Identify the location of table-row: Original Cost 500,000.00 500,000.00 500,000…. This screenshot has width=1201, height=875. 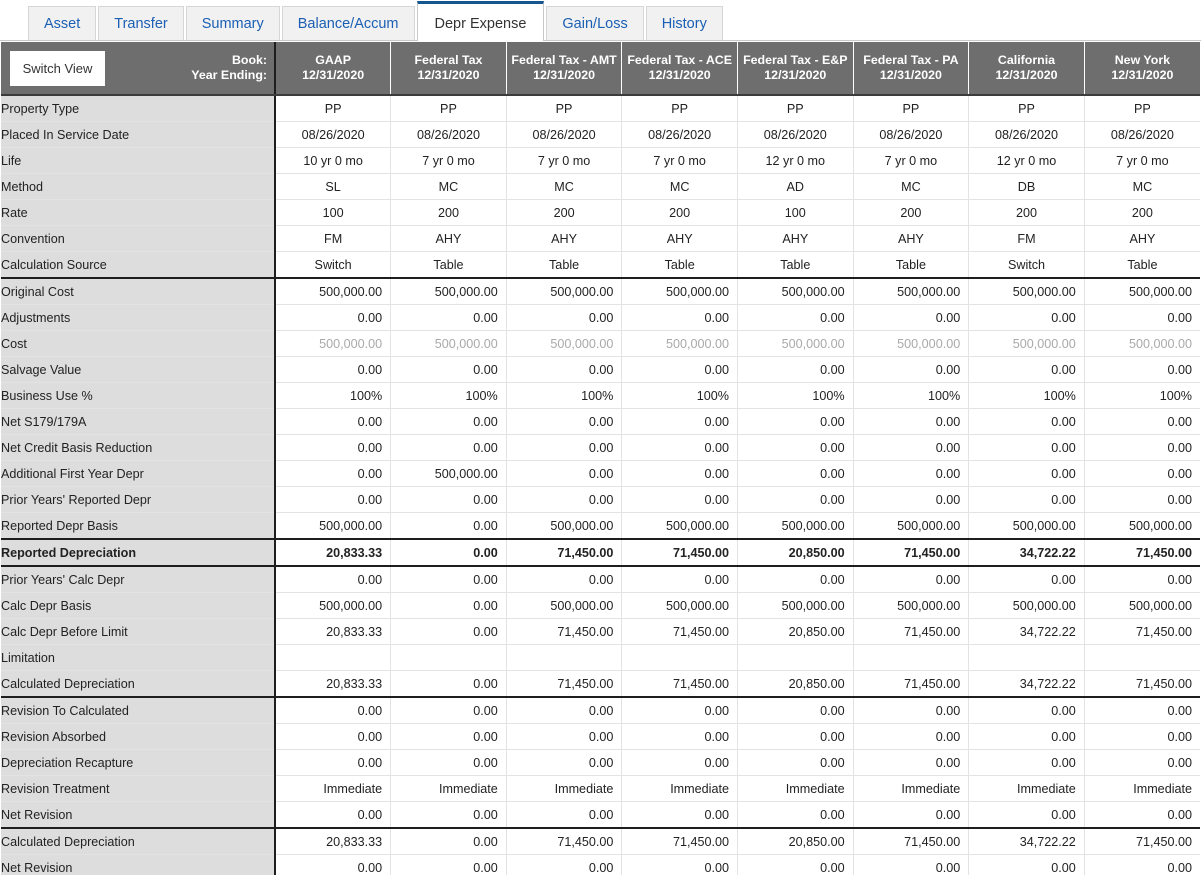
(600, 291).